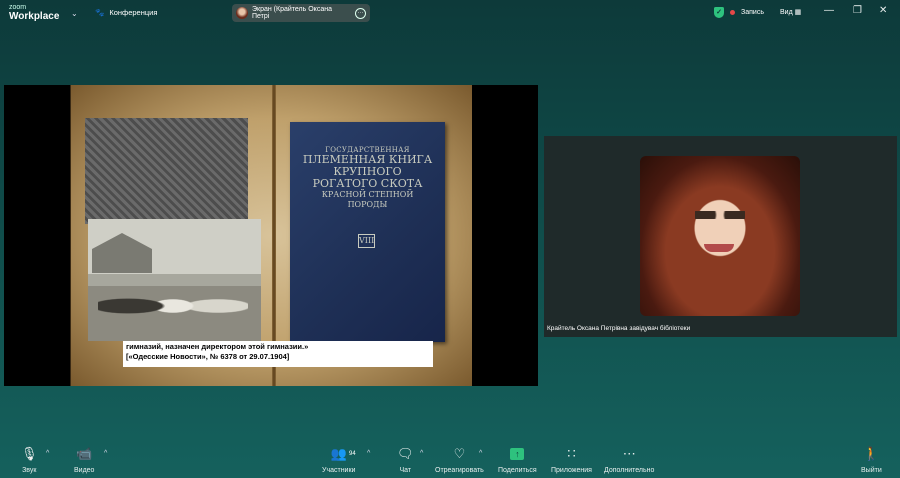 This screenshot has width=900, height=478. I want to click on camera-off-icon: 📹, so click(84, 453).